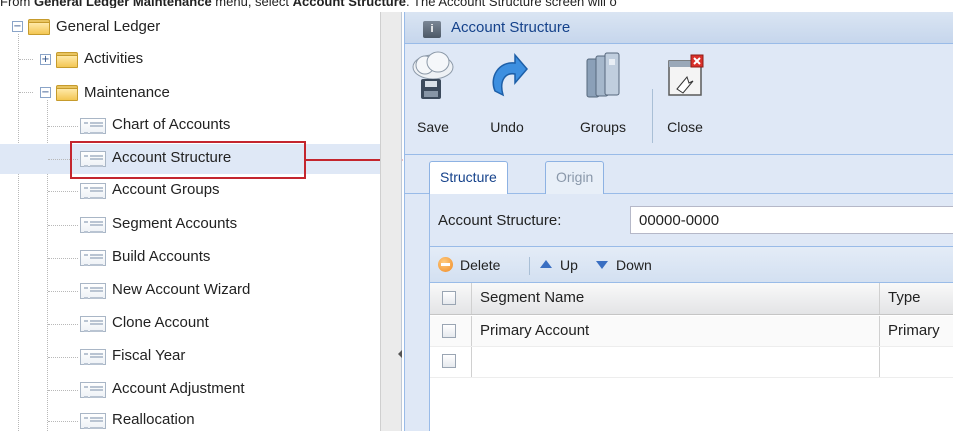 The image size is (953, 431). What do you see at coordinates (181, 289) in the screenshot?
I see `tree-item-label: New Account Wizard` at bounding box center [181, 289].